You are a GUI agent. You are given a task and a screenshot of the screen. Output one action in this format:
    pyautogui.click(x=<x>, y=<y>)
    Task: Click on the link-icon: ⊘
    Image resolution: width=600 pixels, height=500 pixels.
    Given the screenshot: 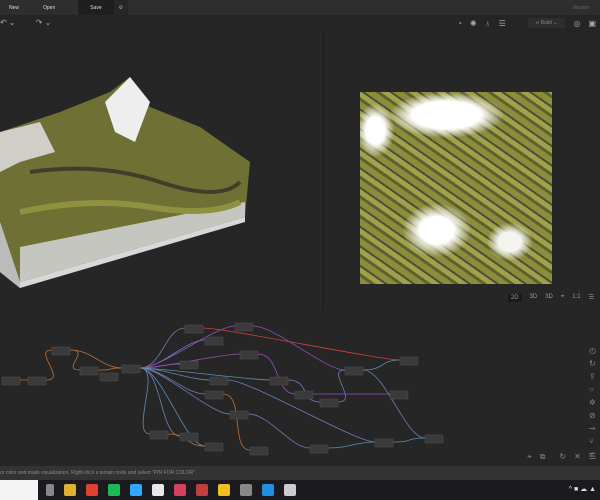 What is the action you would take?
    pyautogui.click(x=592, y=415)
    